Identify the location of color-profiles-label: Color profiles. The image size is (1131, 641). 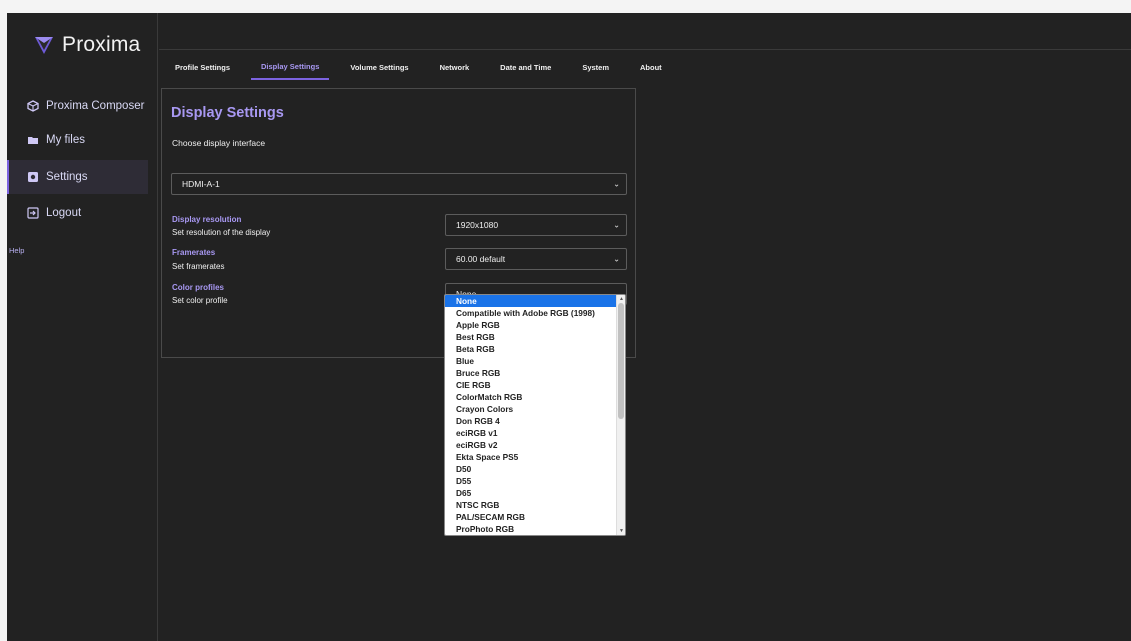
(198, 287).